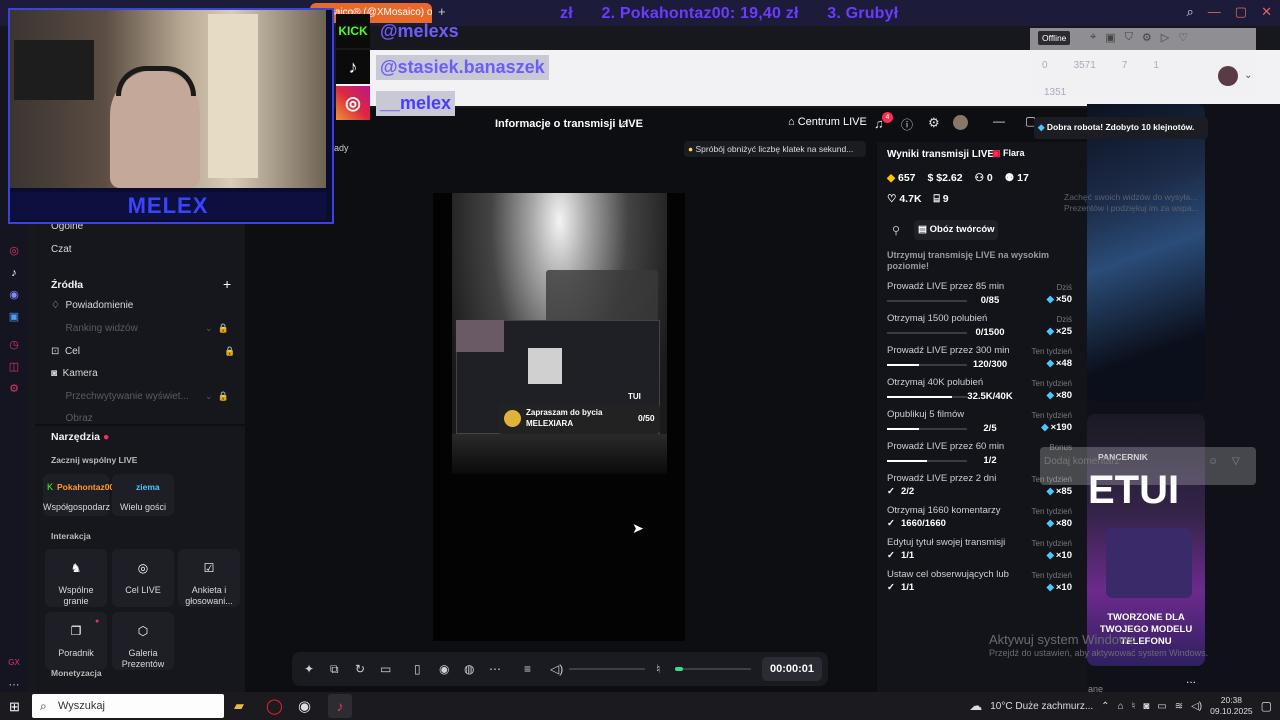  Describe the element at coordinates (1179, 706) in the screenshot. I see `wifi-icon: ≋` at that location.